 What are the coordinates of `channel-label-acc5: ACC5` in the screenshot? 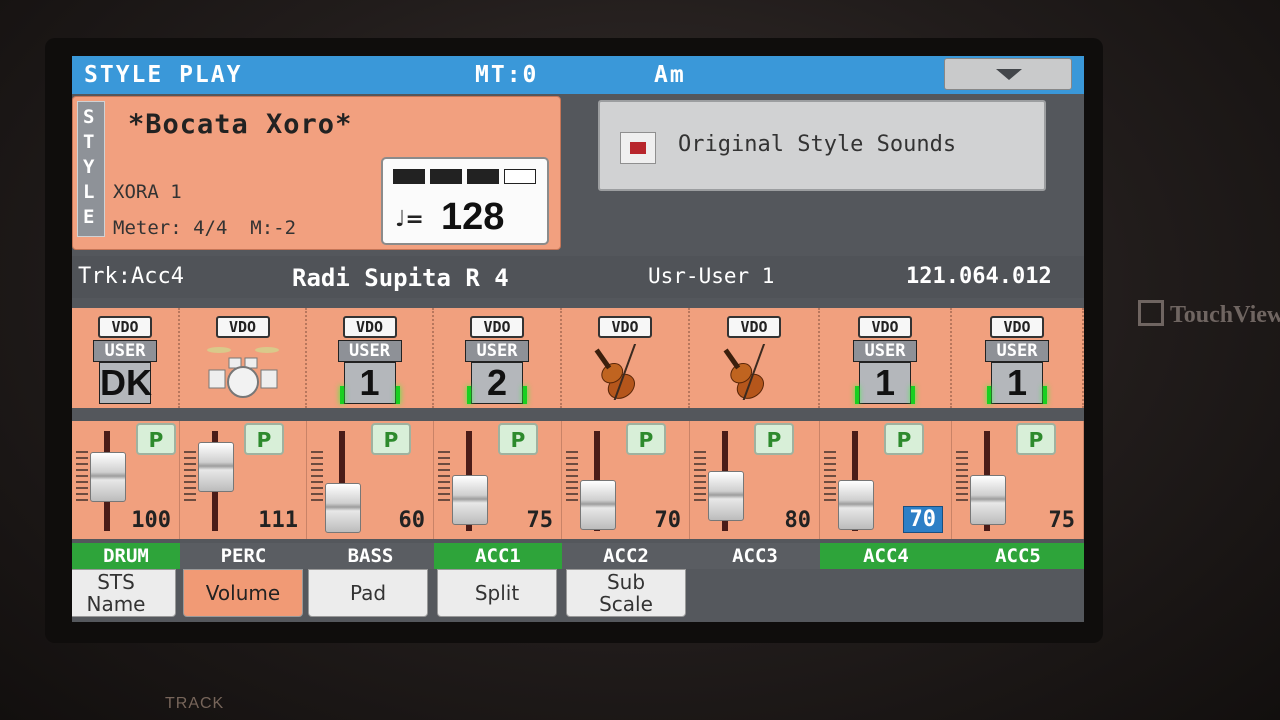 It's located at (1018, 556).